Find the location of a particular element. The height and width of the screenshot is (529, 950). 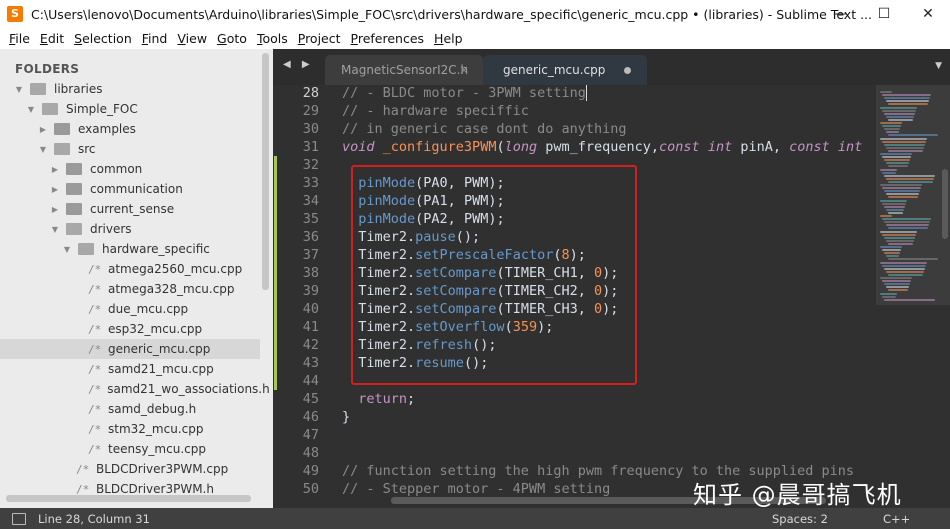

menu-file: File is located at coordinates (19, 38).